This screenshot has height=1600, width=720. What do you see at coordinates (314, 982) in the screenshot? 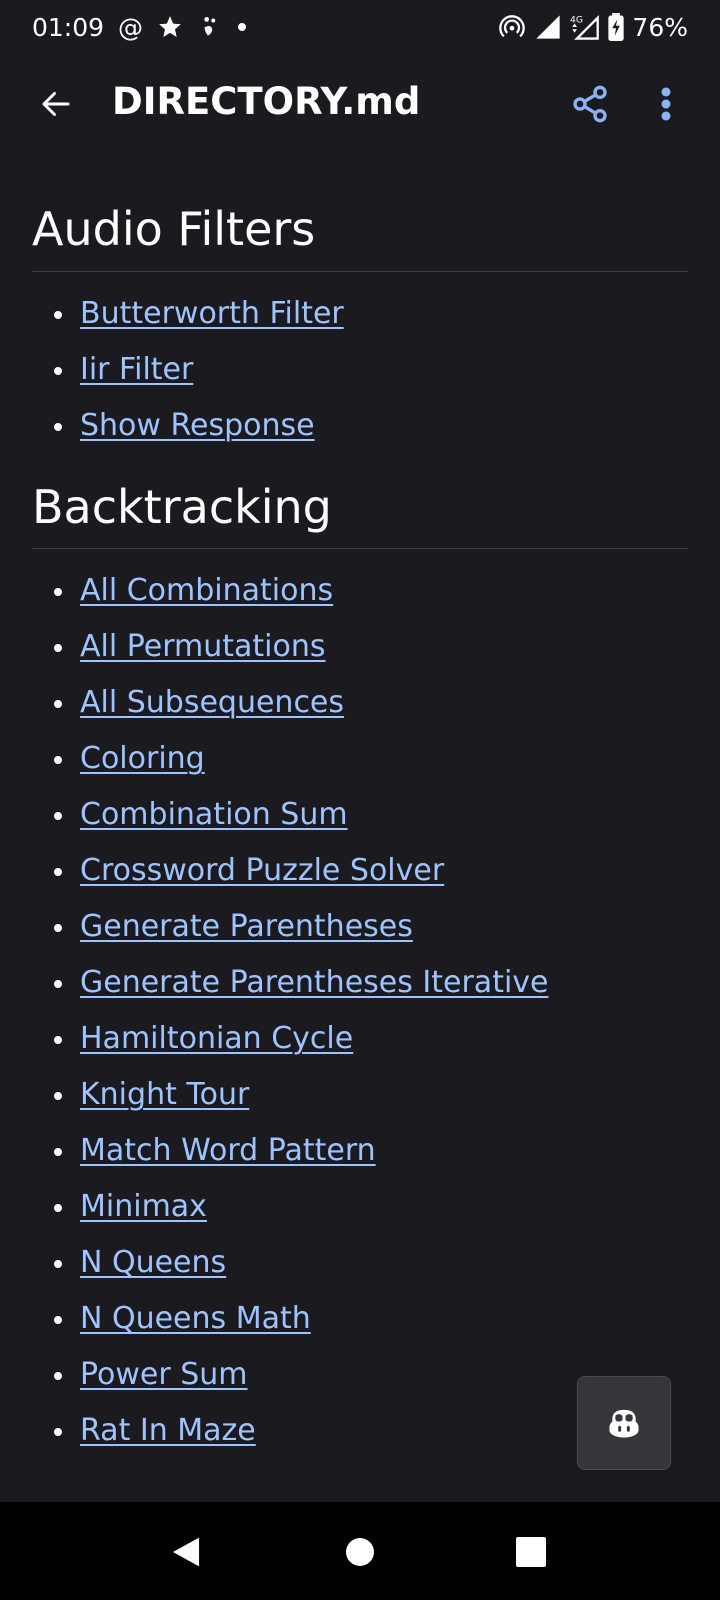
I see `link-generate-parentheses-iterative: Generate Parentheses Iterative` at bounding box center [314, 982].